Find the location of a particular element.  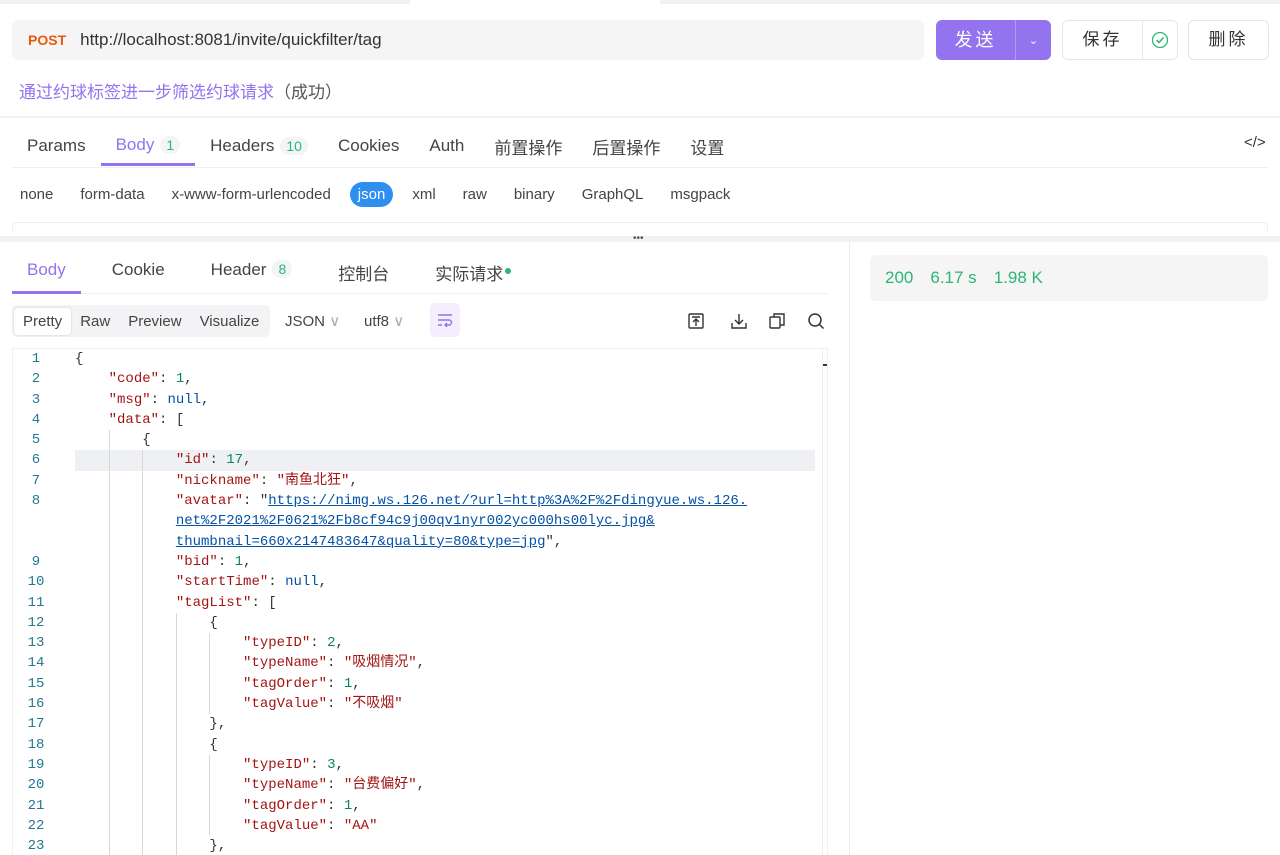

send-button: 发送 ⌄ is located at coordinates (993, 40).